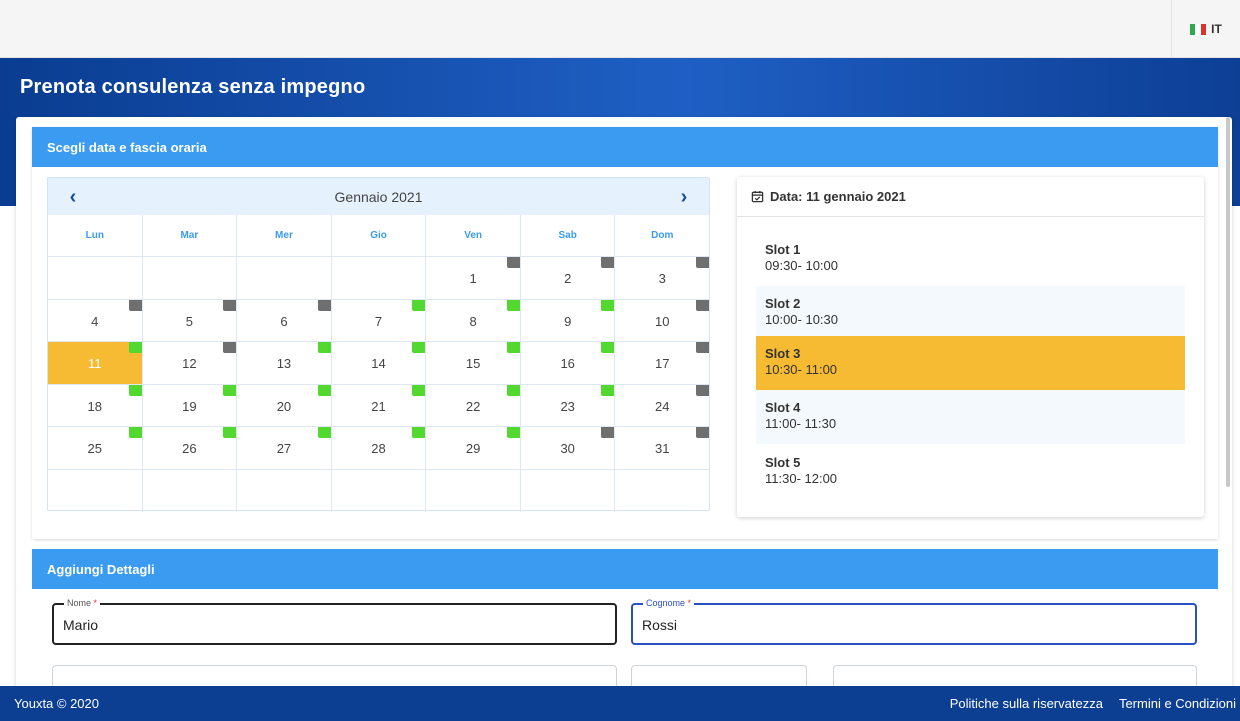 The width and height of the screenshot is (1240, 721). I want to click on calendar-day: 13, so click(284, 363).